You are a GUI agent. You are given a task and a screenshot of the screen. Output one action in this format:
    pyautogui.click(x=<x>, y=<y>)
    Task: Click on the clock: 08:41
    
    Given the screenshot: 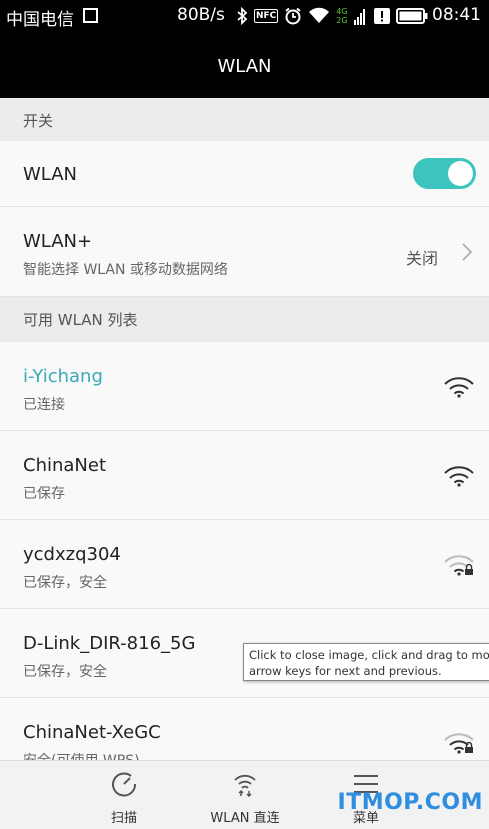 What is the action you would take?
    pyautogui.click(x=456, y=15)
    